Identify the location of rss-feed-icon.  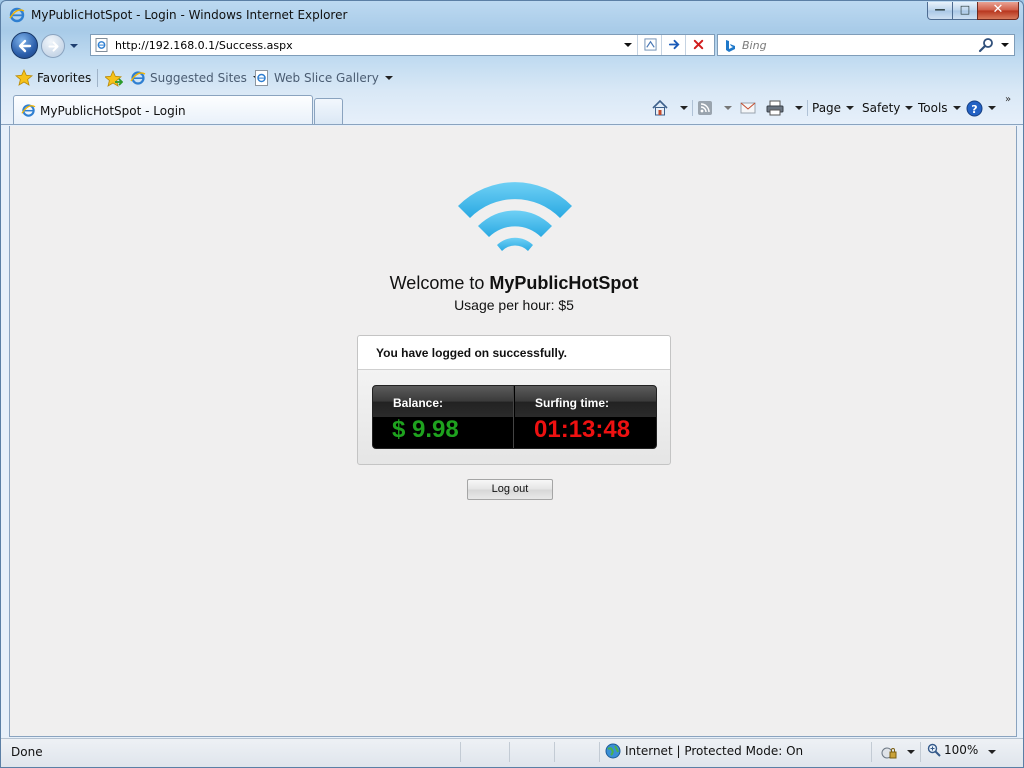
(705, 108).